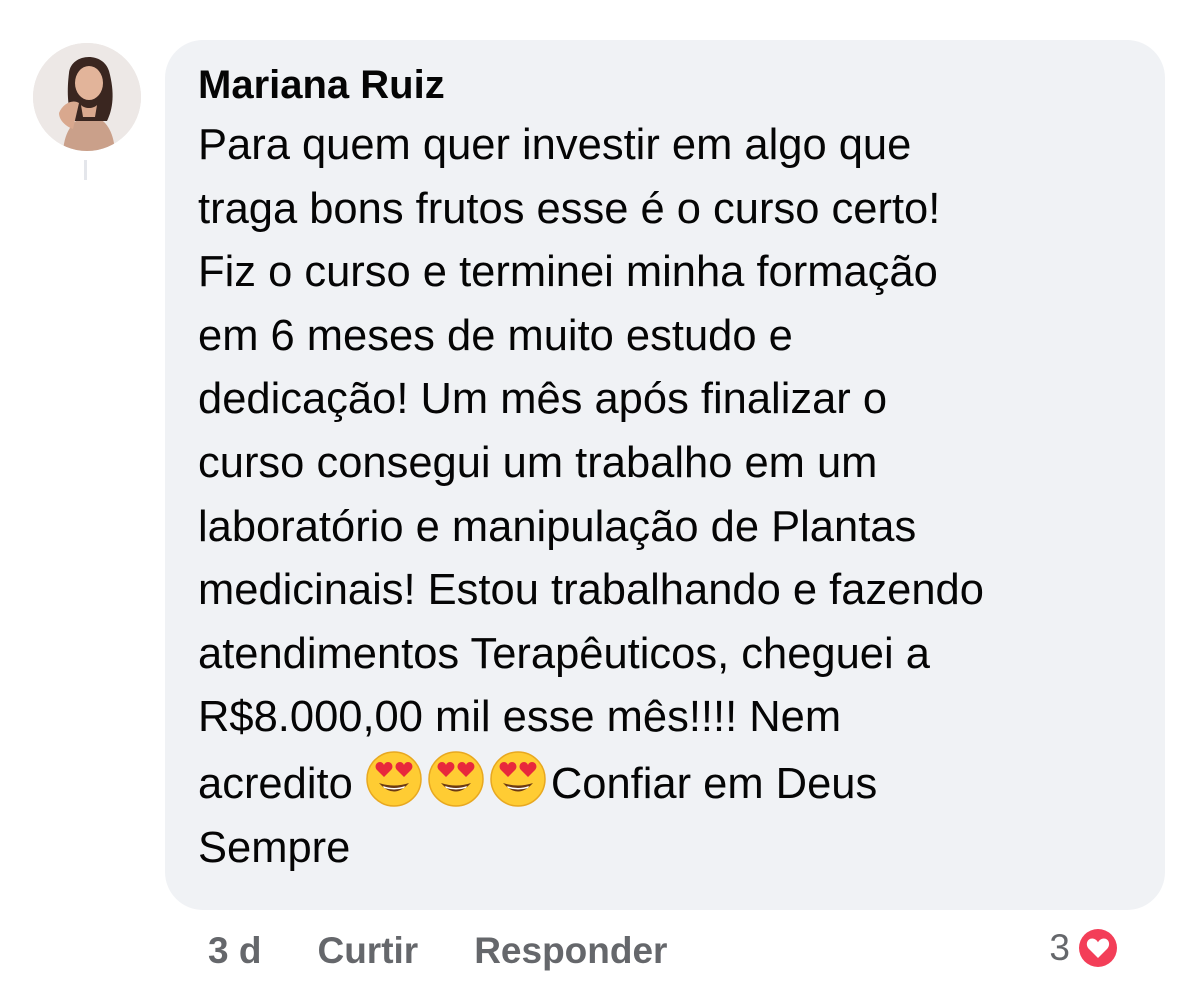 The width and height of the screenshot is (1200, 1000). What do you see at coordinates (520, 717) in the screenshot?
I see `comment-line: R$8.000,00 mil esse mês!!!! Nem` at bounding box center [520, 717].